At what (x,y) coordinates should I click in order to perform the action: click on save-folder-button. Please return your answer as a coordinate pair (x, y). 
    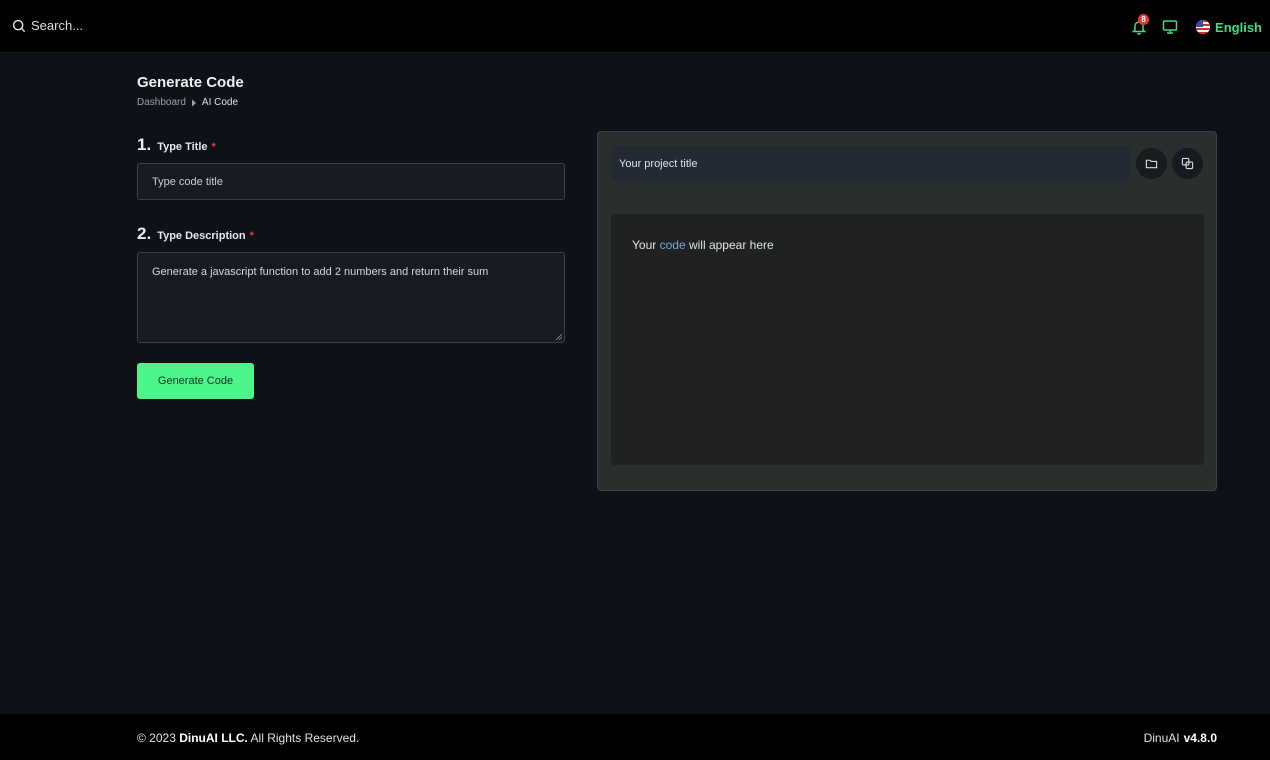
    Looking at the image, I should click on (1151, 163).